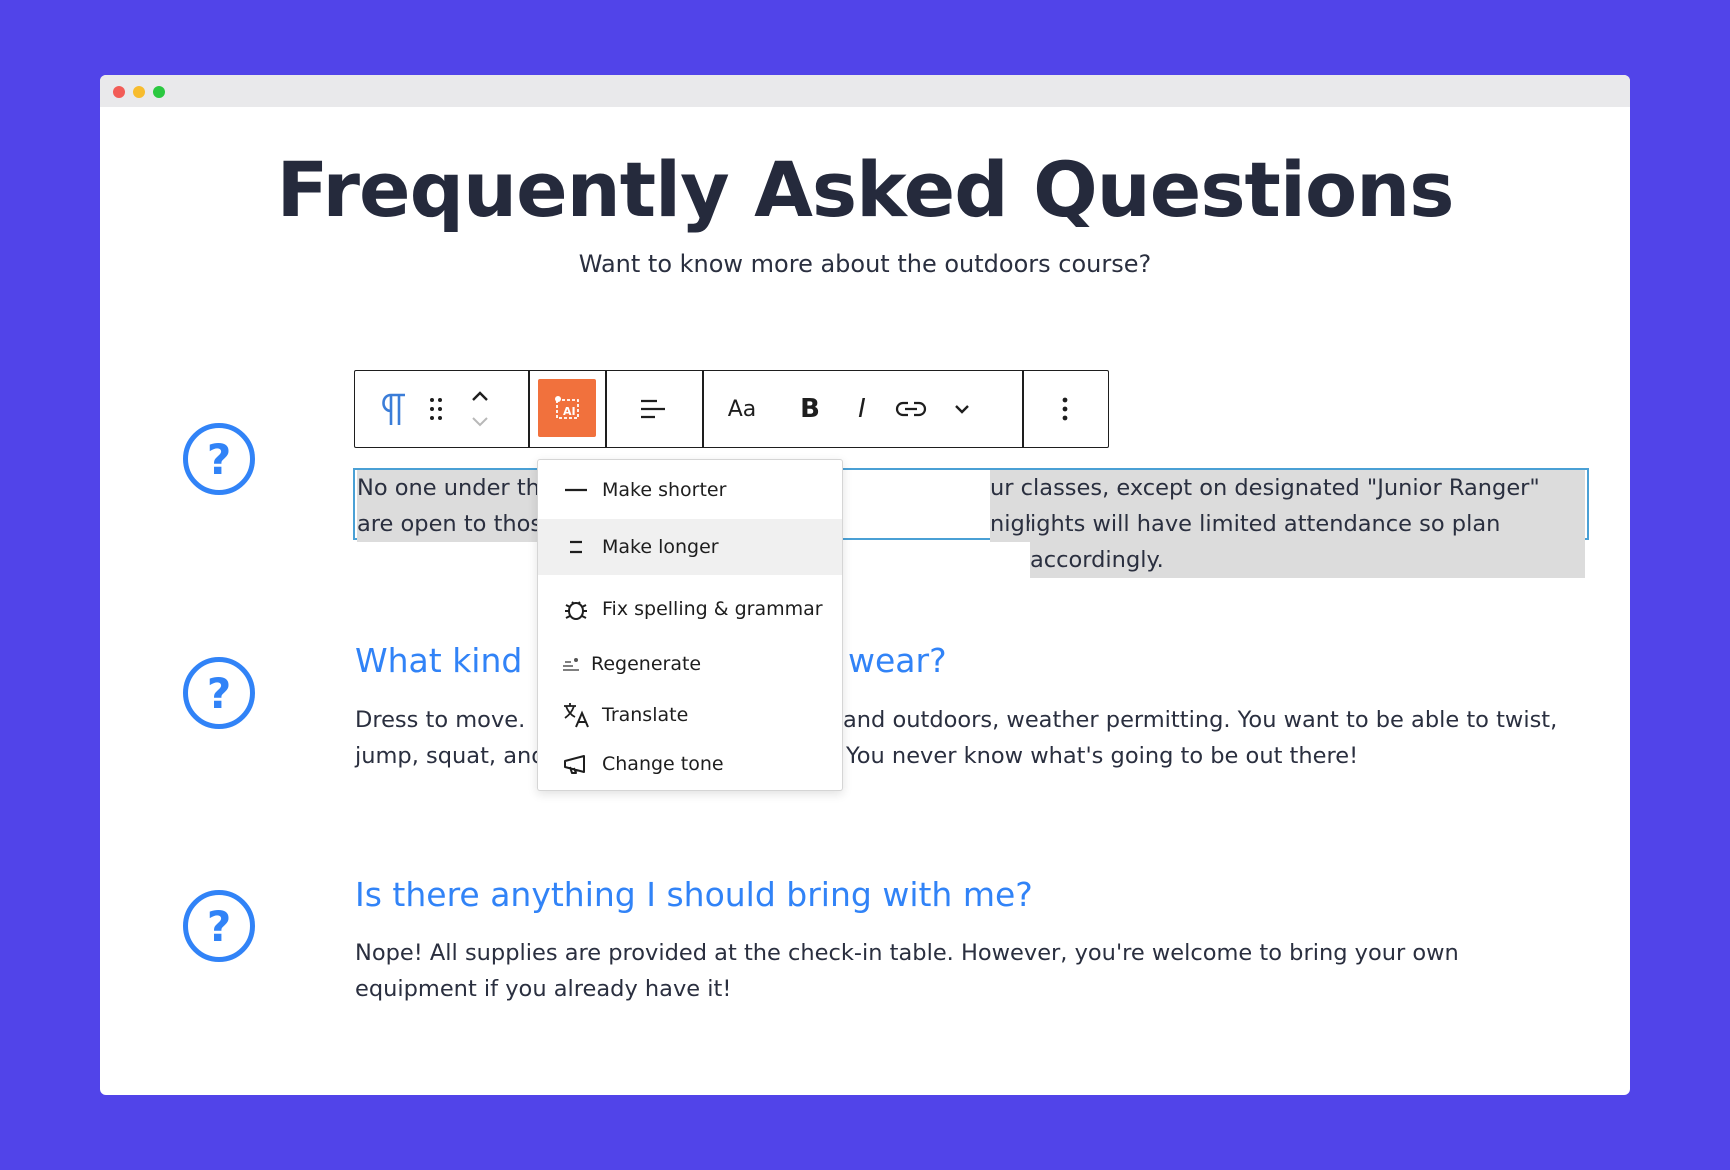 The image size is (1730, 1170). I want to click on options-icon, so click(1065, 409).